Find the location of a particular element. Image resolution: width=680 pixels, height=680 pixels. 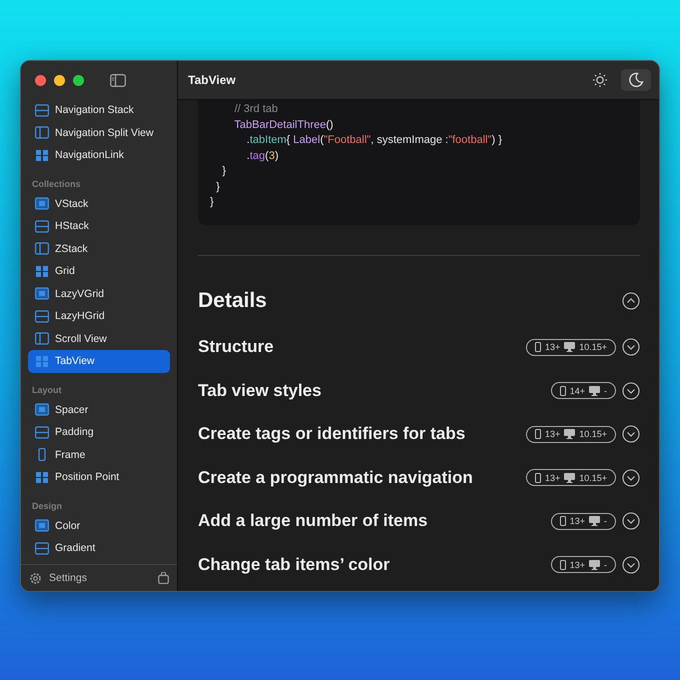

sidebar-item: TabView is located at coordinates (99, 361).